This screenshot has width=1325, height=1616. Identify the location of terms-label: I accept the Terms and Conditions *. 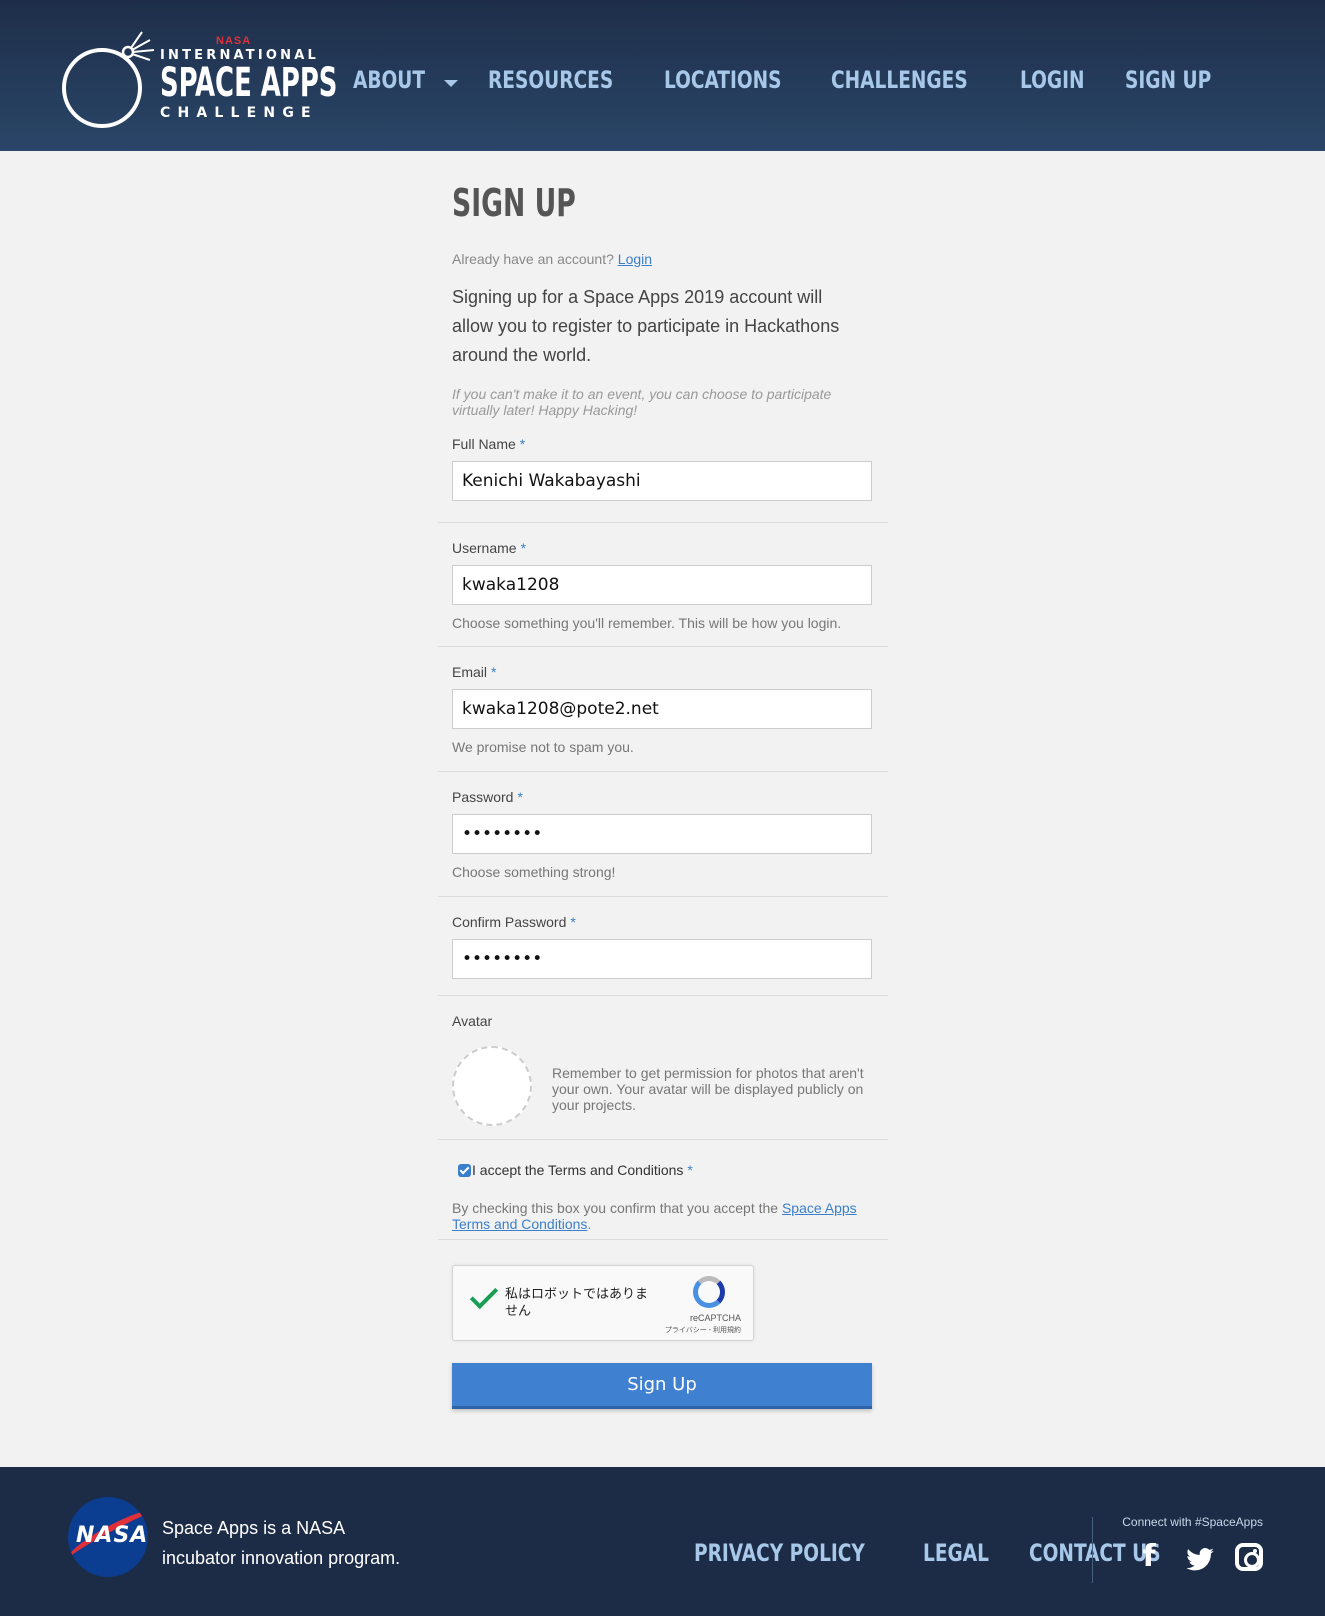
(582, 1170).